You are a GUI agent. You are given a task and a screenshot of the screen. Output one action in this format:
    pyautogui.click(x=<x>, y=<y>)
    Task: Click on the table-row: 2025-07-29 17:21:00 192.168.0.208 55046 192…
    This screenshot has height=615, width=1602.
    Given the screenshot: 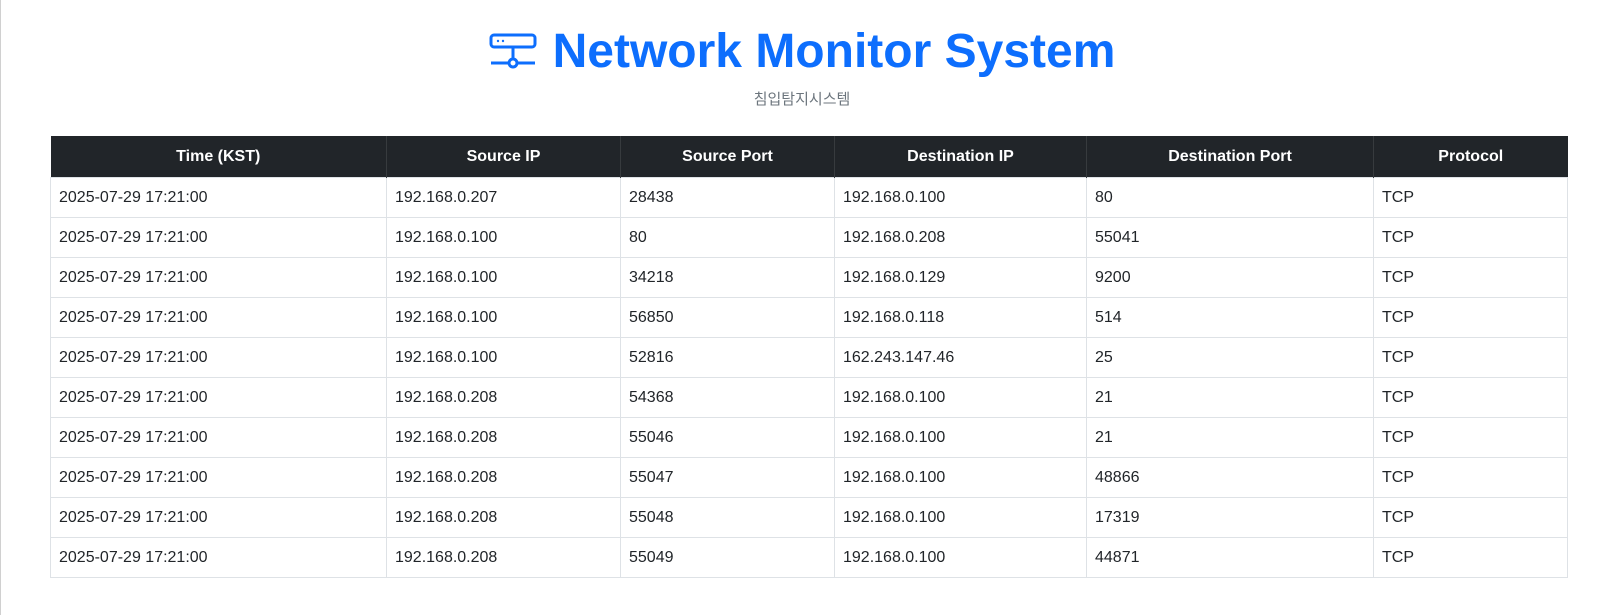 What is the action you would take?
    pyautogui.click(x=809, y=437)
    